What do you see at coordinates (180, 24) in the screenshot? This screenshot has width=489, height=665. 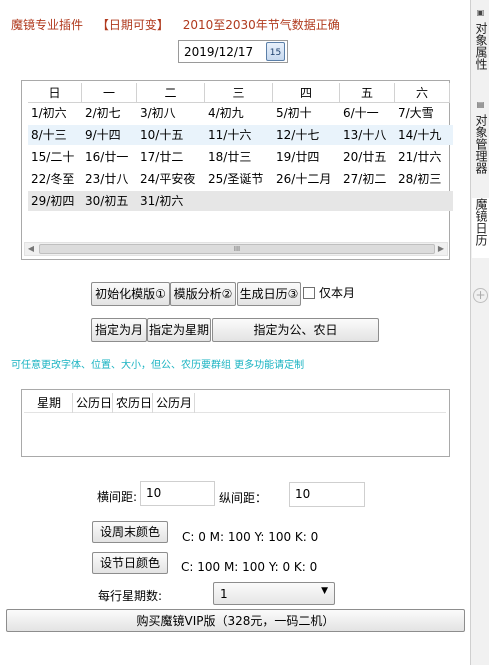 I see `plugin-header: 魔镜专业插件 【日期可变】 2010至2030年节气数据正确` at bounding box center [180, 24].